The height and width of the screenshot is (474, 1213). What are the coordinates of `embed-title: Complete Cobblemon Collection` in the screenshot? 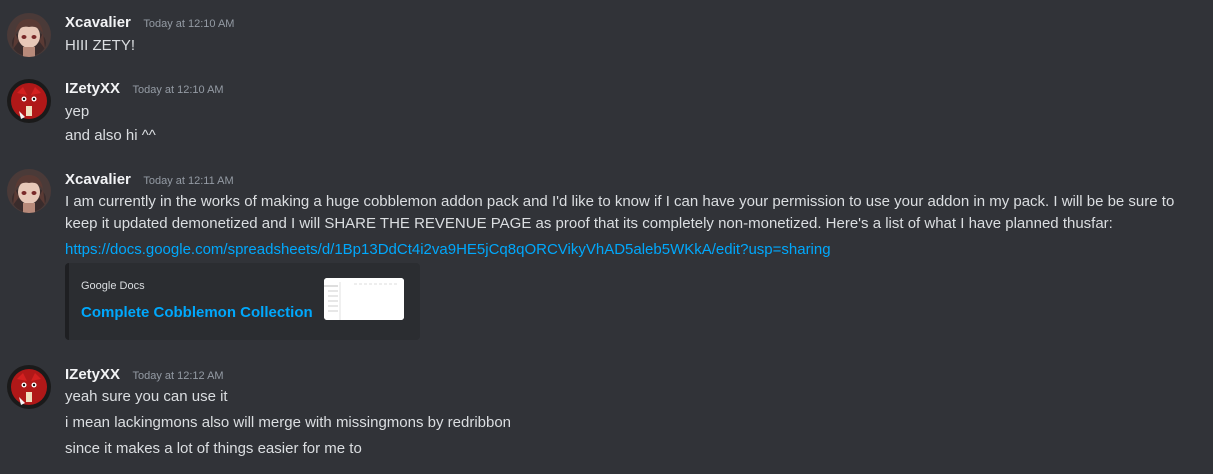 It's located at (197, 312).